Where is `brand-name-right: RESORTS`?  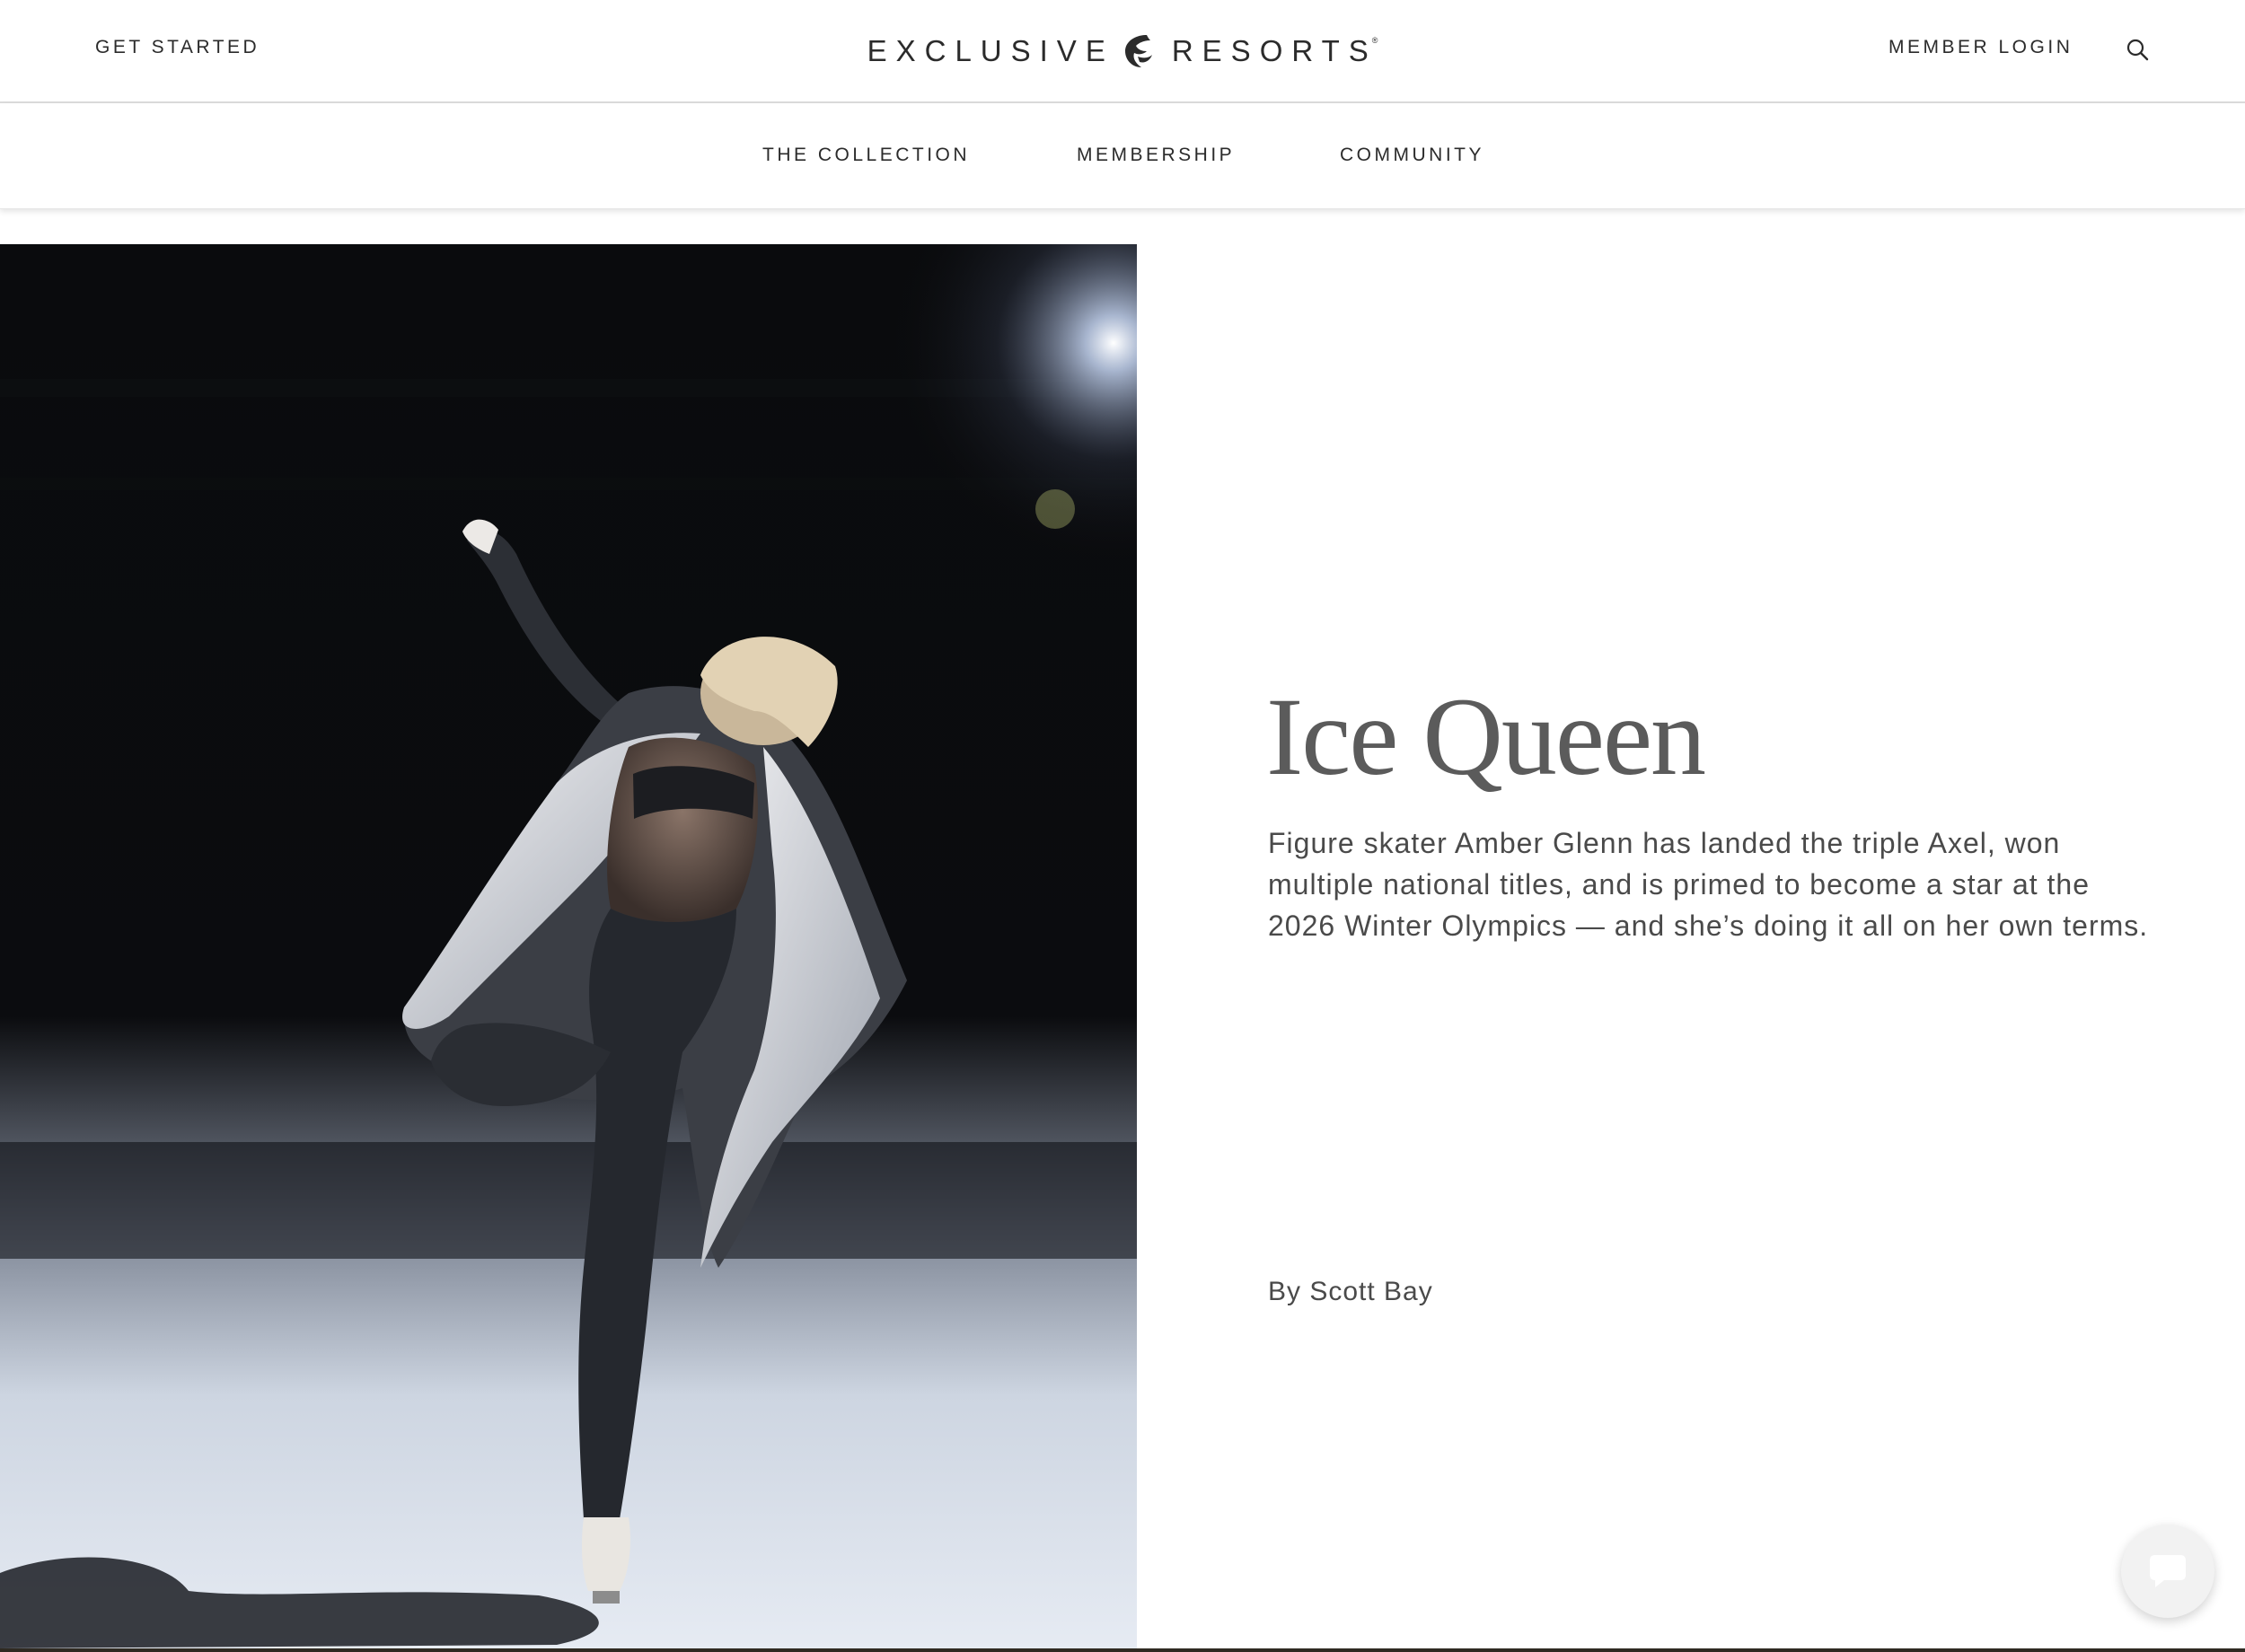
brand-name-right: RESORTS is located at coordinates (1274, 51).